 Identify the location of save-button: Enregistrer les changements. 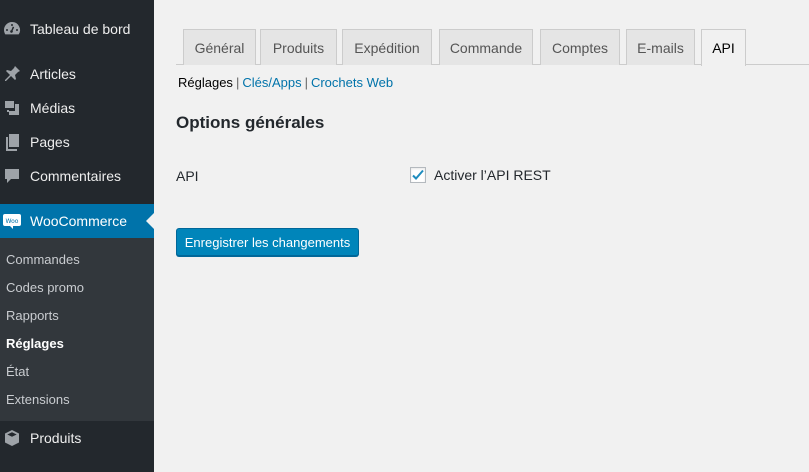
(267, 242).